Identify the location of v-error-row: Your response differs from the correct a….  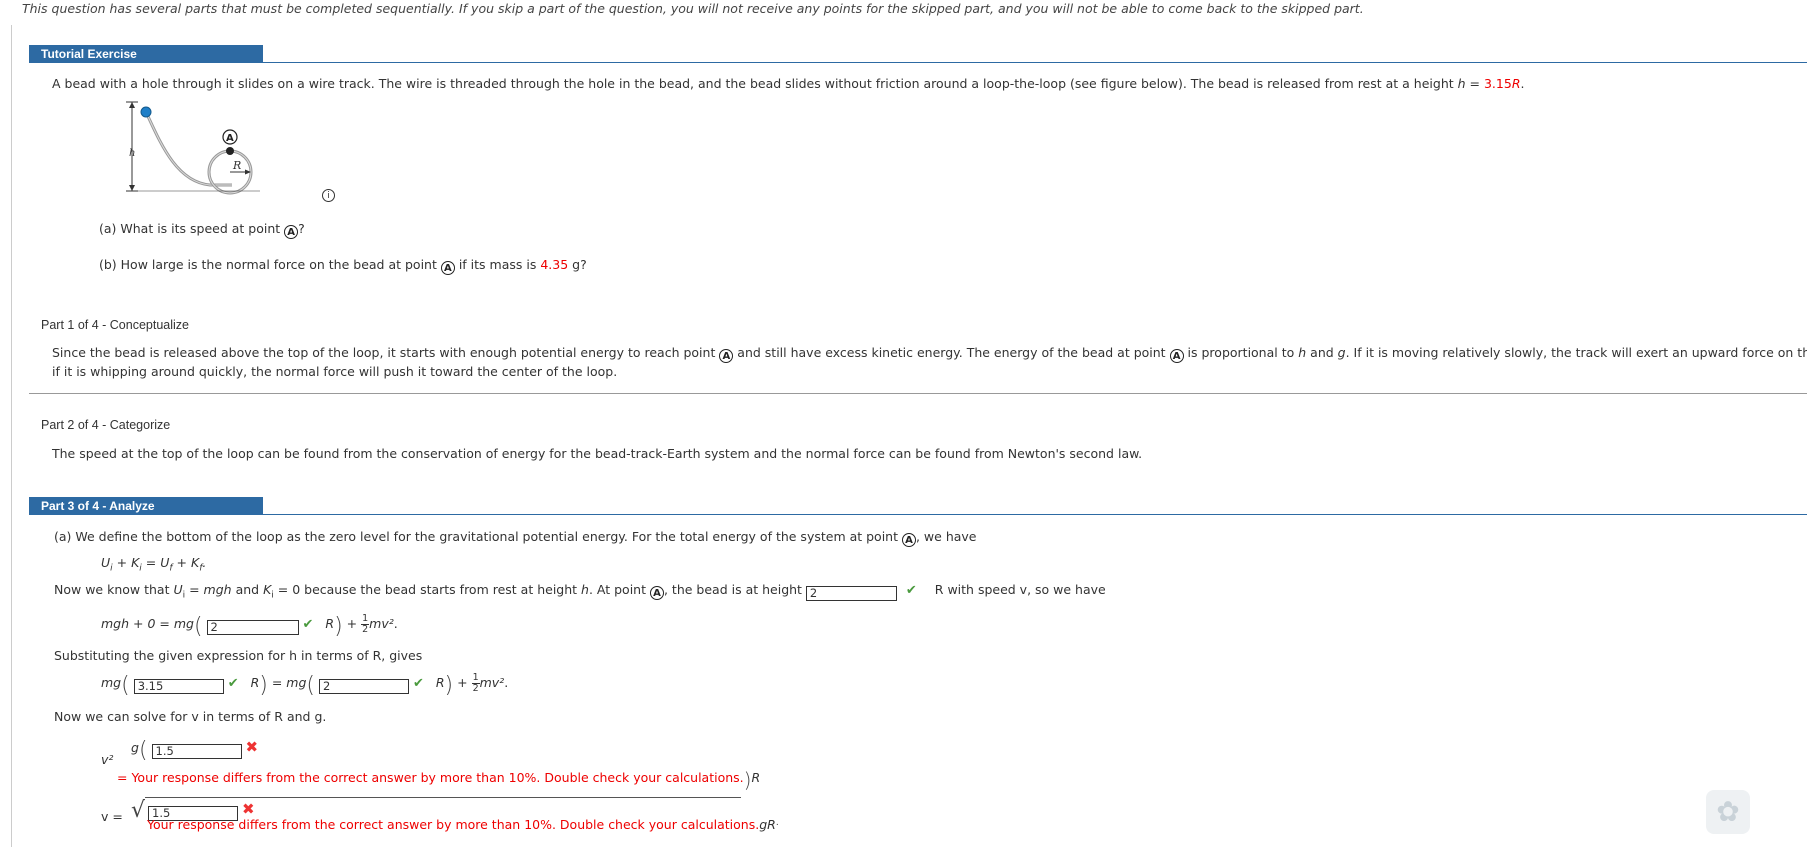
(463, 824).